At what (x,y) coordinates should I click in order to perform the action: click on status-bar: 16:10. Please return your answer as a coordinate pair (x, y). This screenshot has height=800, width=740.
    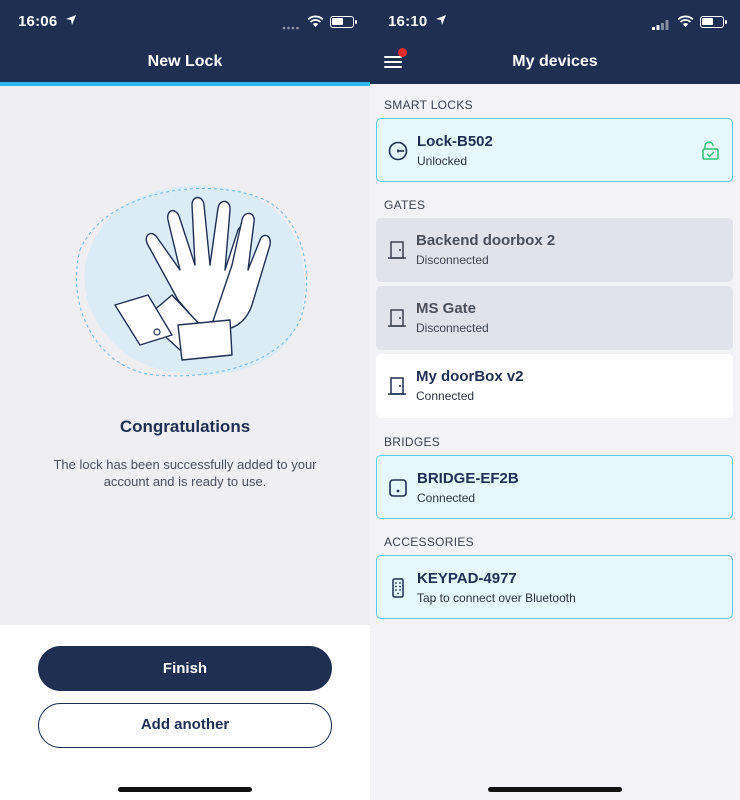
    Looking at the image, I should click on (557, 22).